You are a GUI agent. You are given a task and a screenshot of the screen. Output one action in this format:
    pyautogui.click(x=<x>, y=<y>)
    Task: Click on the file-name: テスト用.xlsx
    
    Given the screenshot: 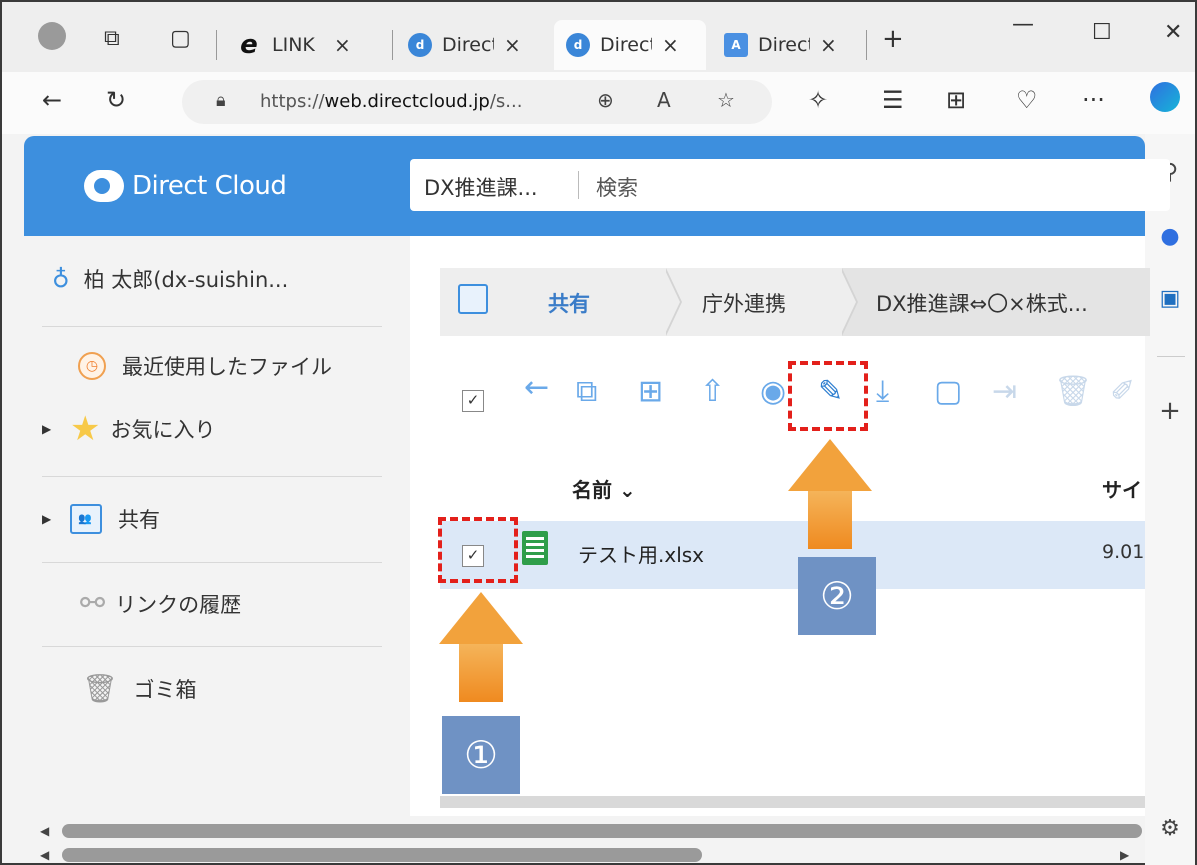 What is the action you would take?
    pyautogui.click(x=641, y=553)
    